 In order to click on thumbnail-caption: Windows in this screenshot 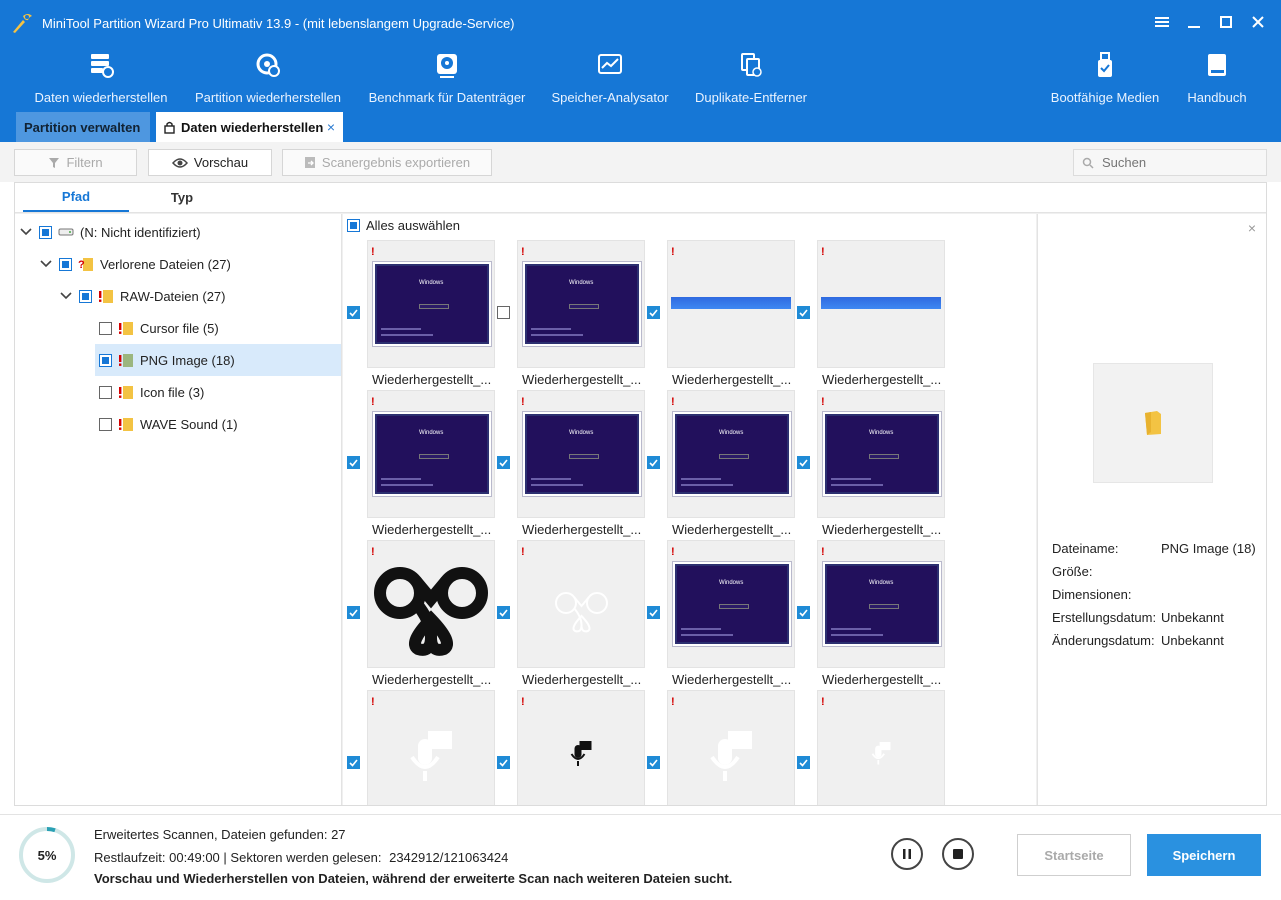, I will do `click(731, 433)`.